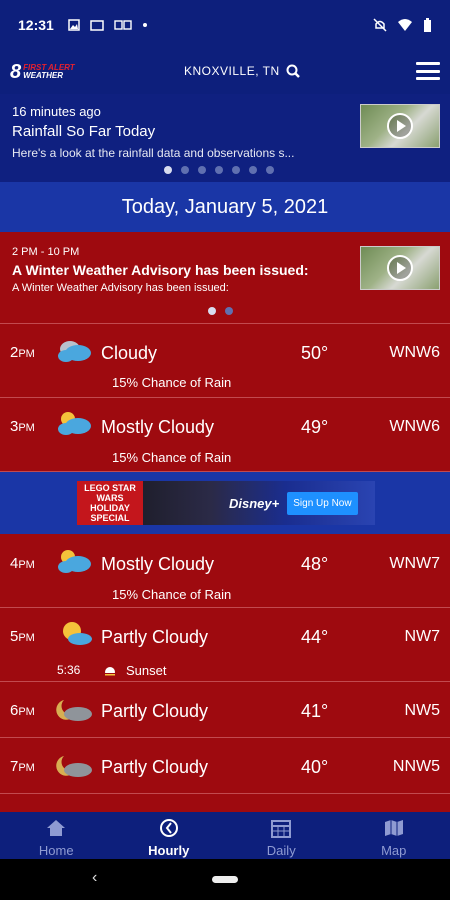 This screenshot has width=450, height=900. I want to click on carousel-dots, so click(219, 170).